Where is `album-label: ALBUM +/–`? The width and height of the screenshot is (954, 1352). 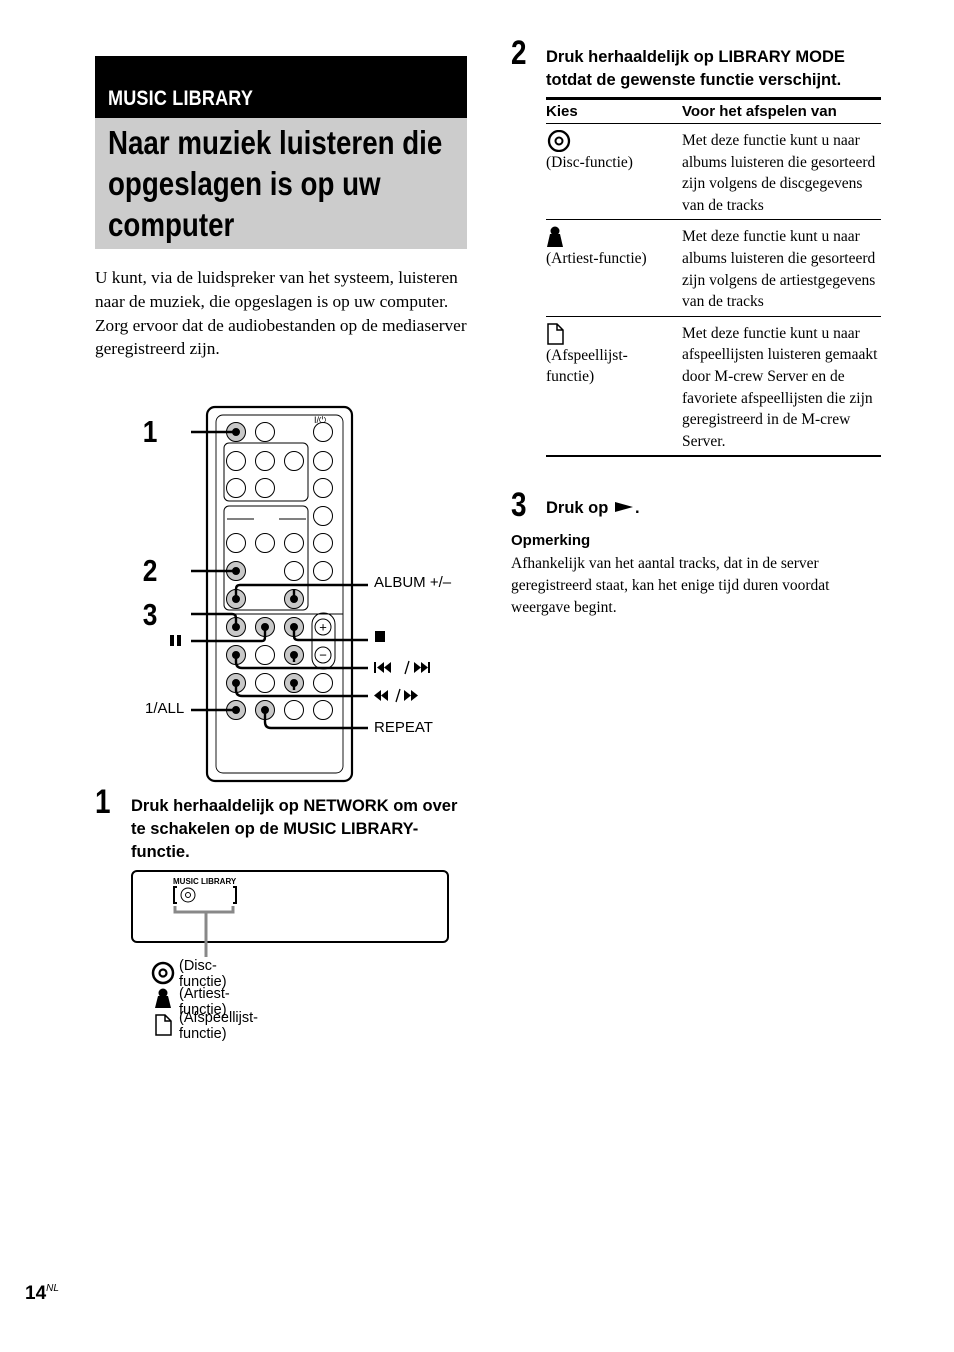 album-label: ALBUM +/– is located at coordinates (413, 582).